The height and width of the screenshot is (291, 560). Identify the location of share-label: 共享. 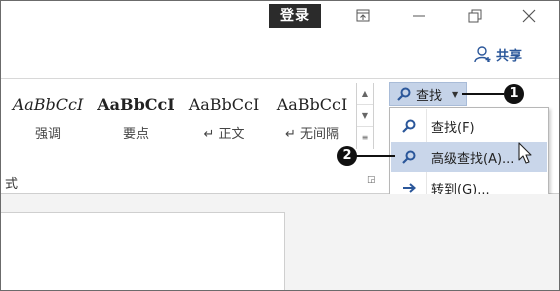
(509, 56).